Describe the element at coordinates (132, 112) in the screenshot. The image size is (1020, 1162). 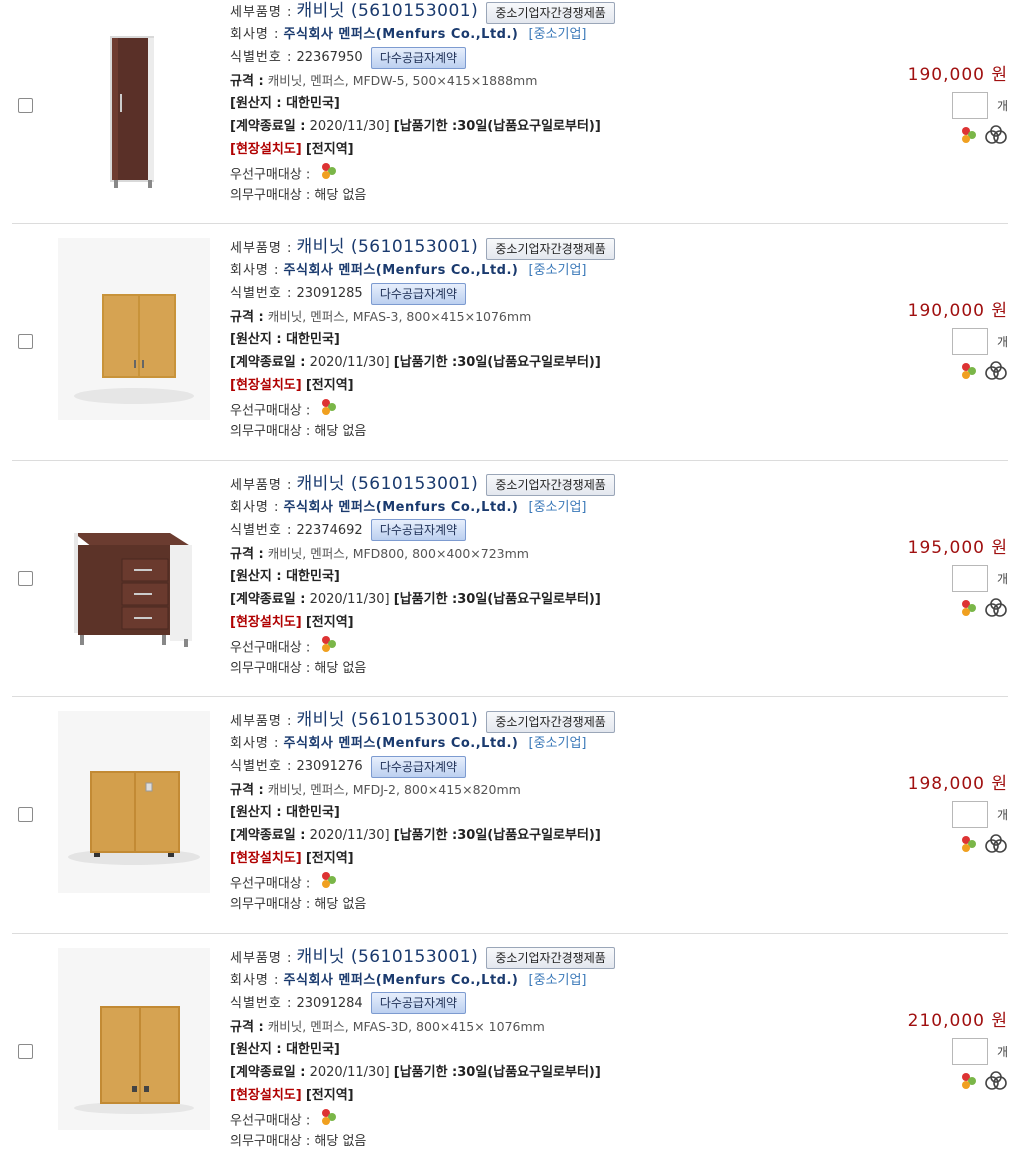
I see `tall-cabinet-image` at that location.